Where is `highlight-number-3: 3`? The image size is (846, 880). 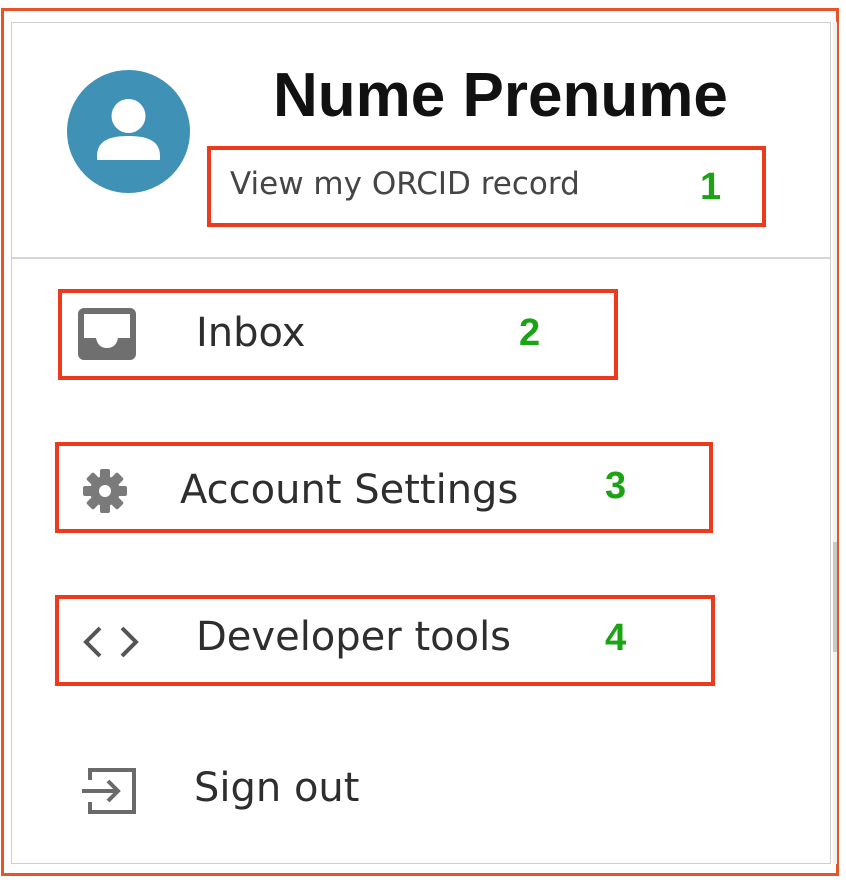
highlight-number-3: 3 is located at coordinates (616, 486).